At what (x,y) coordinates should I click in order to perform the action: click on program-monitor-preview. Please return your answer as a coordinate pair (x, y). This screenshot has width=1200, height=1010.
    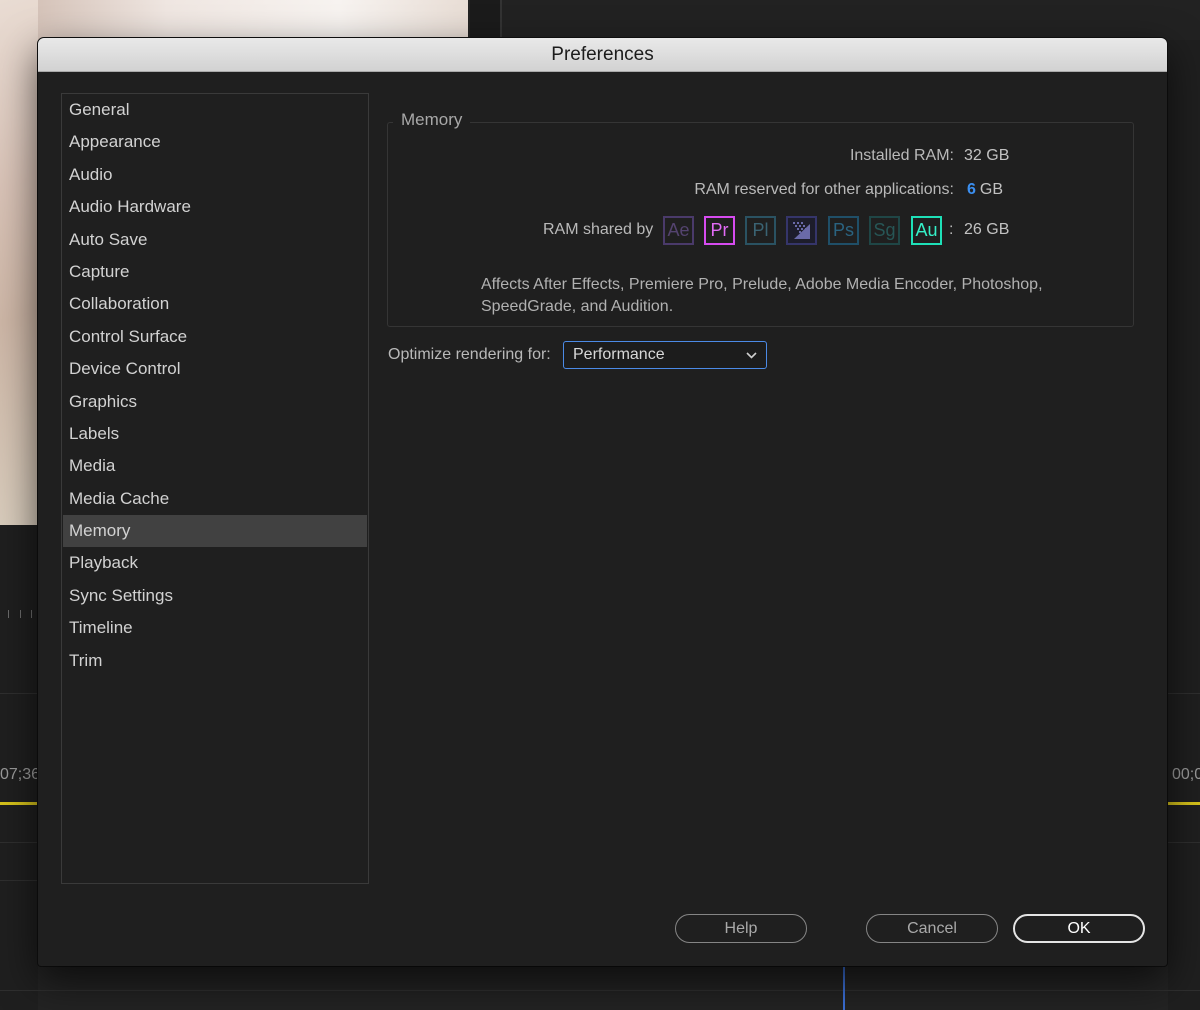
    Looking at the image, I should click on (19, 262).